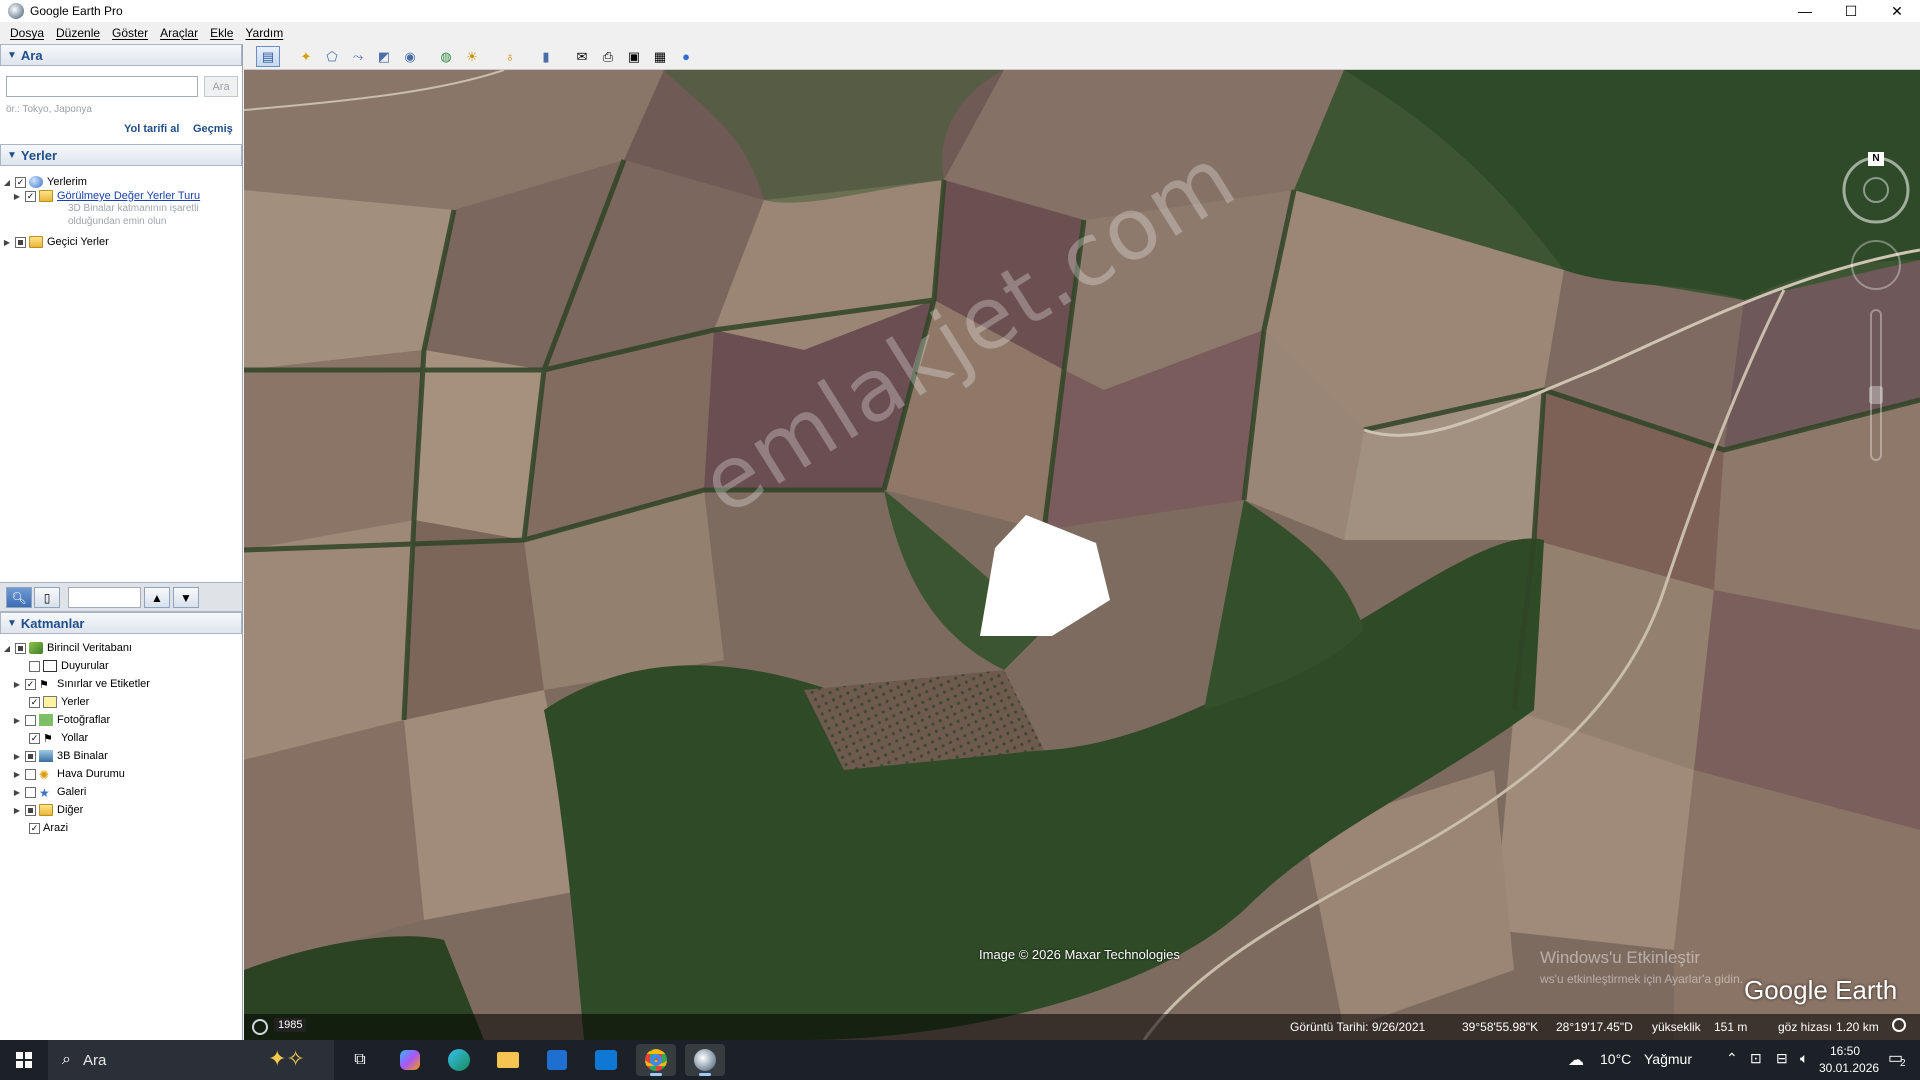  I want to click on search-places-button: 🔍︎, so click(19, 597).